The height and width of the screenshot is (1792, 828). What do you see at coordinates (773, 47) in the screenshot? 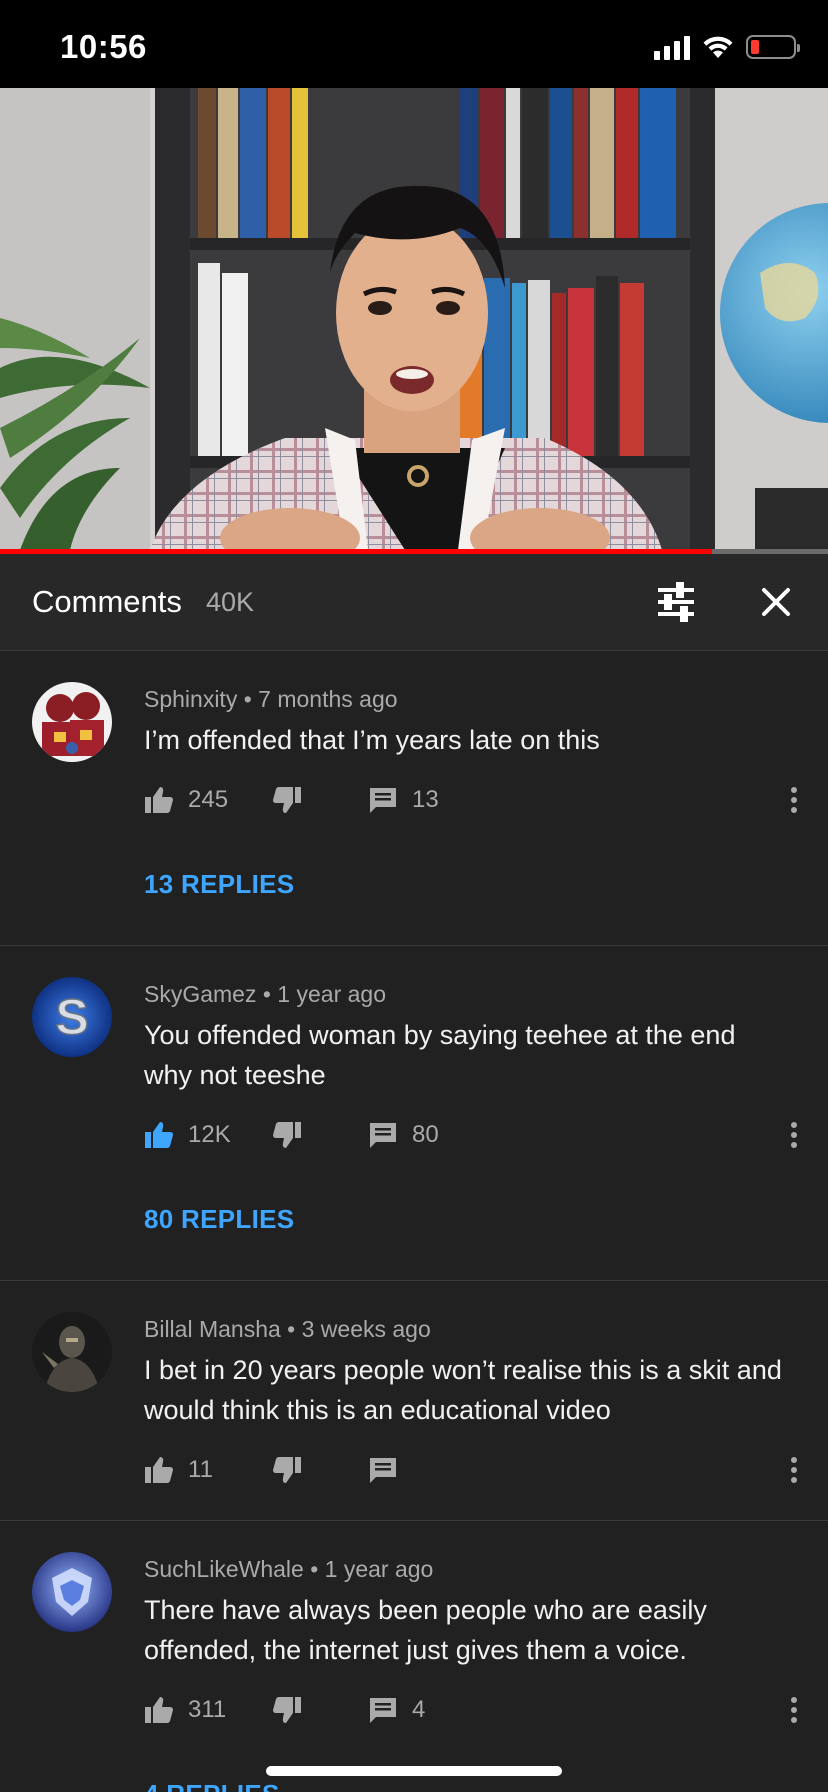
I see `battery-icon` at bounding box center [773, 47].